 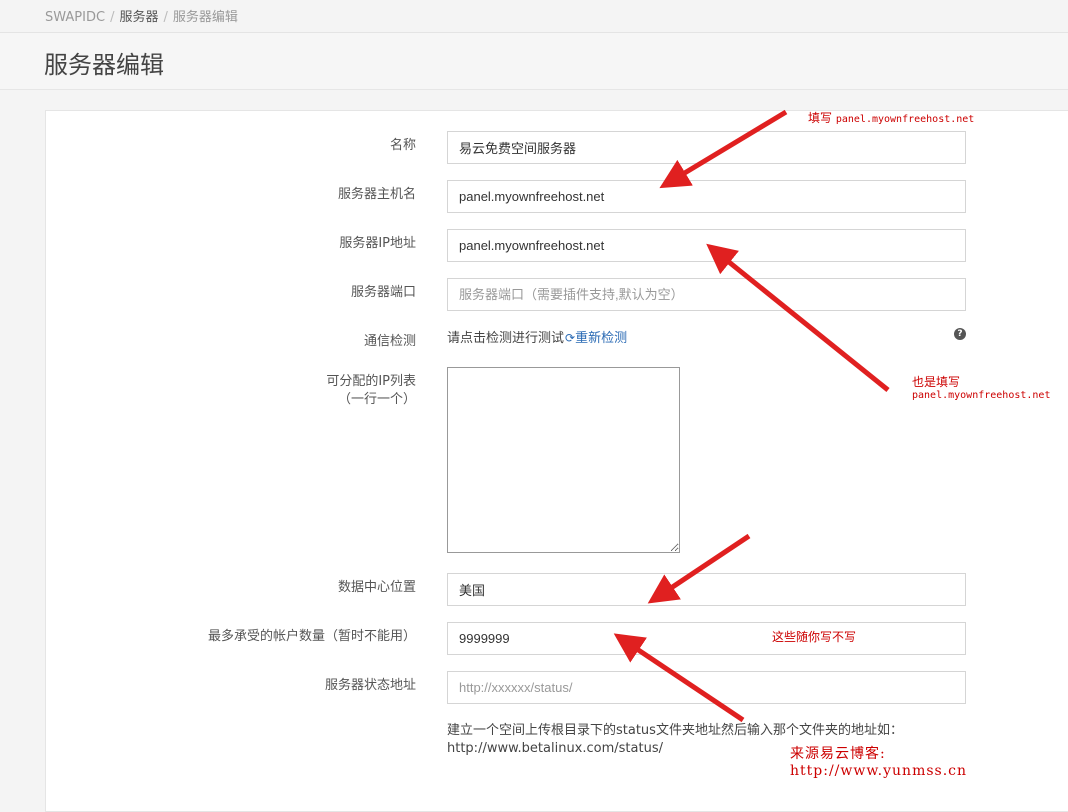 I want to click on arrow-hostname, so click(x=723, y=149).